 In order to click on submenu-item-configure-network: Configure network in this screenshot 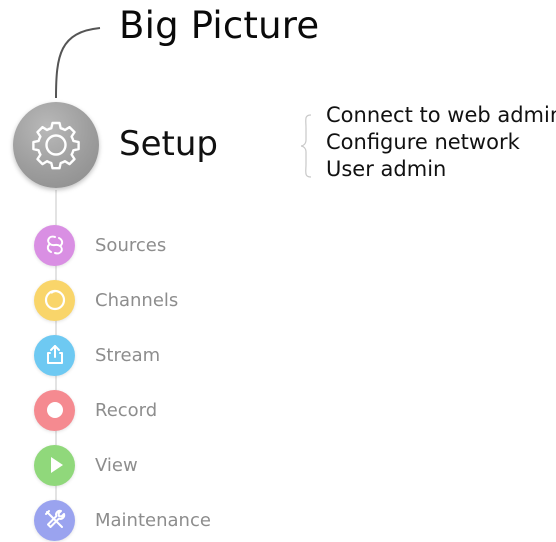, I will do `click(441, 142)`.